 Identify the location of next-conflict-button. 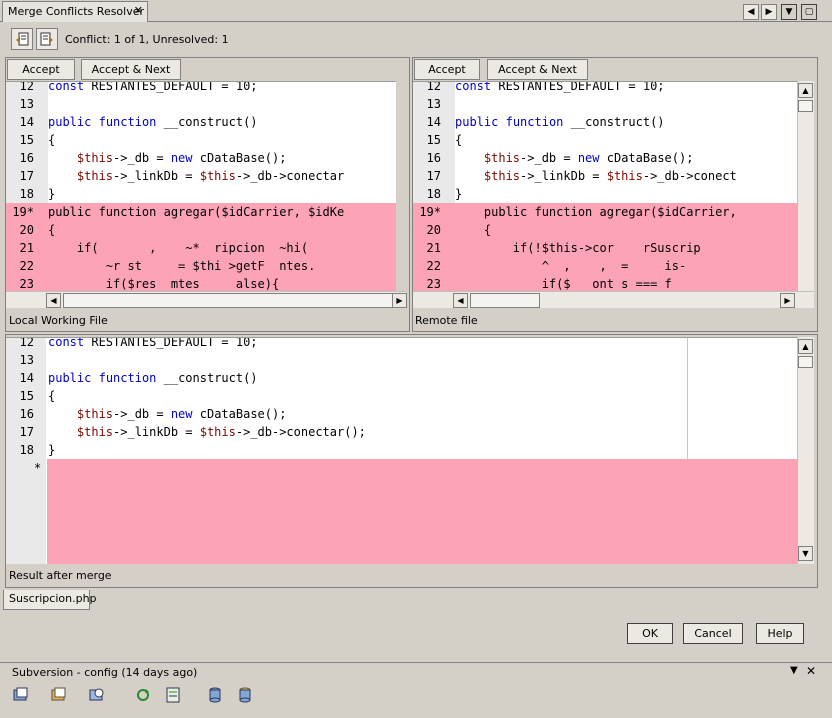
(47, 39).